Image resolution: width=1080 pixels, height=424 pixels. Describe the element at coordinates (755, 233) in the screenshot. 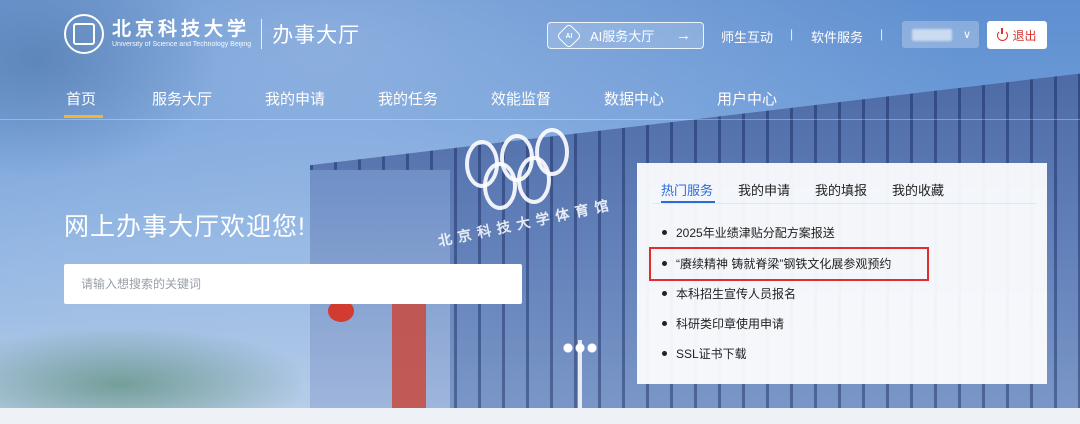

I see `service-item-label: 2025年业绩津贴分配方案报送` at that location.